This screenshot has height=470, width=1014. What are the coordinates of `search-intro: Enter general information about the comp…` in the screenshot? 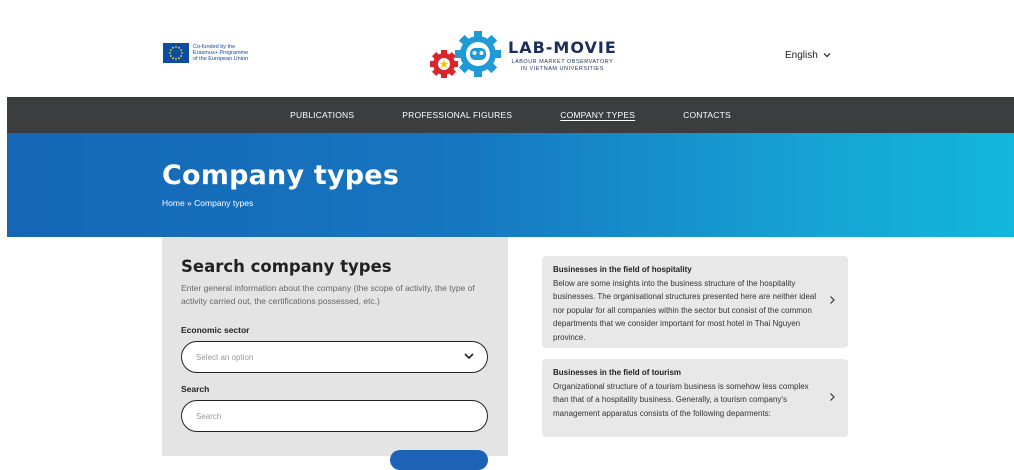 It's located at (328, 294).